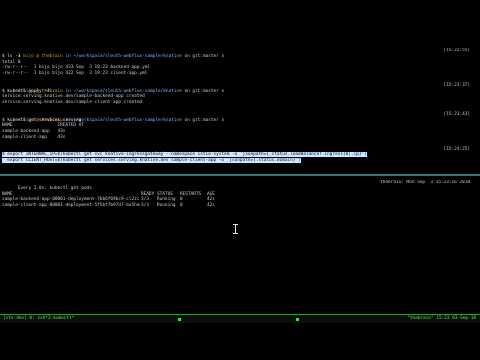 The height and width of the screenshot is (360, 480). Describe the element at coordinates (441, 318) in the screenshot. I see `status-host-time: "thebrain" 15:23 03-Sep-18` at that location.